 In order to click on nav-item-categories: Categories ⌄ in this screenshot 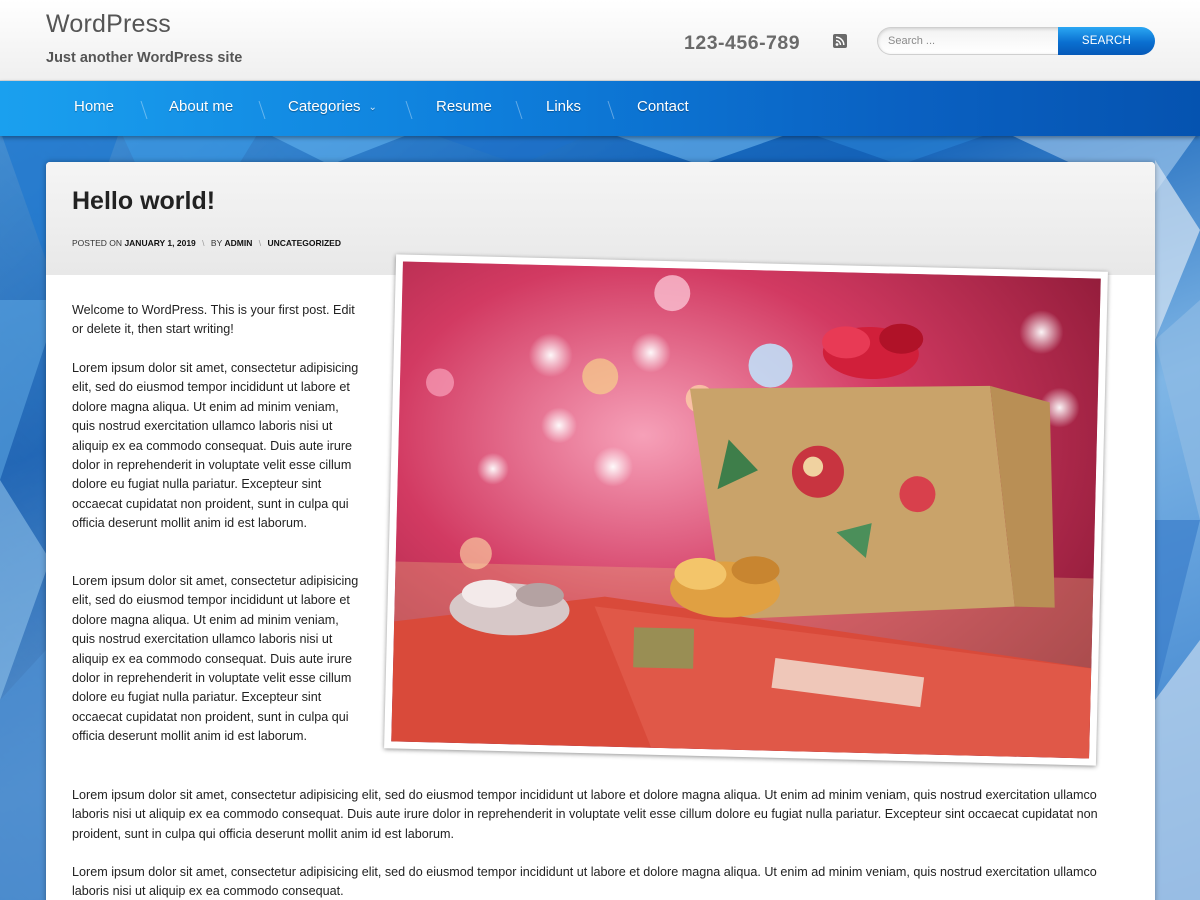, I will do `click(332, 108)`.